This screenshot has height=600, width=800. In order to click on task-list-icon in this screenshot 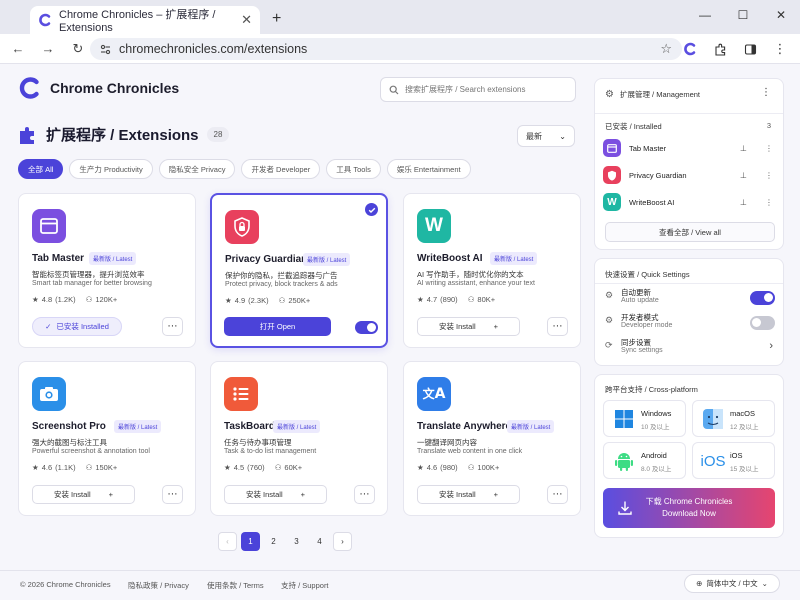, I will do `click(241, 394)`.